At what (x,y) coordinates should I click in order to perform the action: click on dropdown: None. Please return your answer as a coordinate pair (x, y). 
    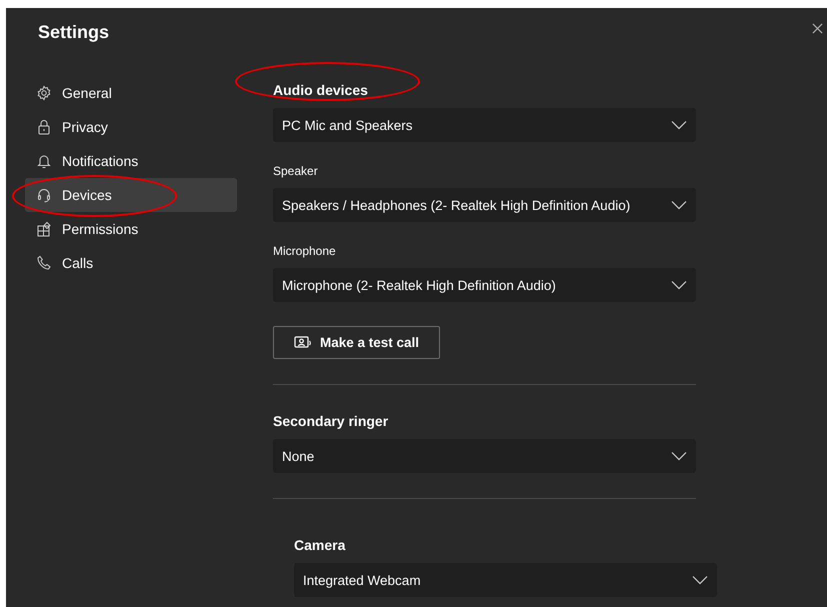
    Looking at the image, I should click on (484, 456).